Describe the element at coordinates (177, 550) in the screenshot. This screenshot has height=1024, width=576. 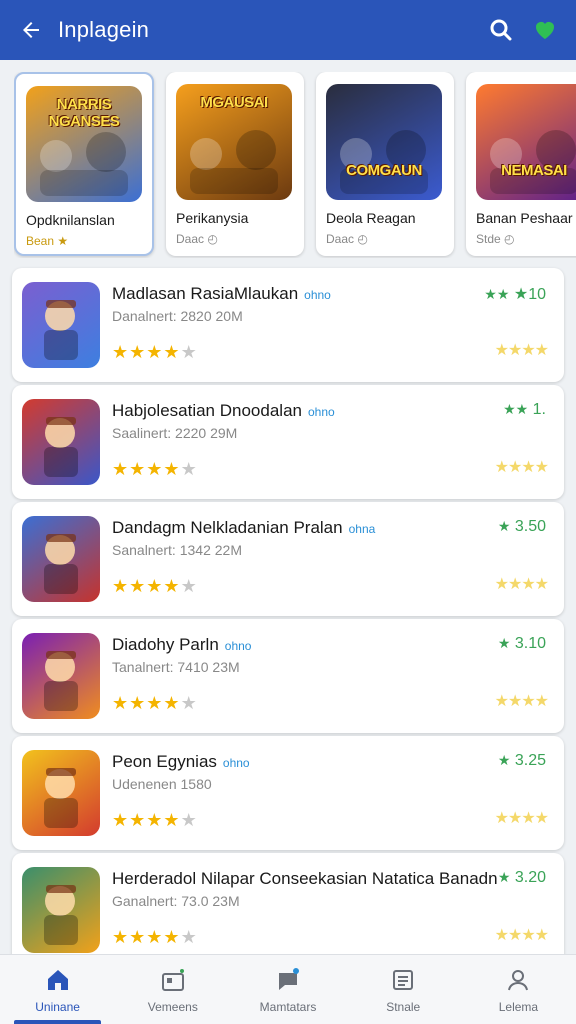
I see `app-meta: Sanalnert: 1342 22M` at that location.